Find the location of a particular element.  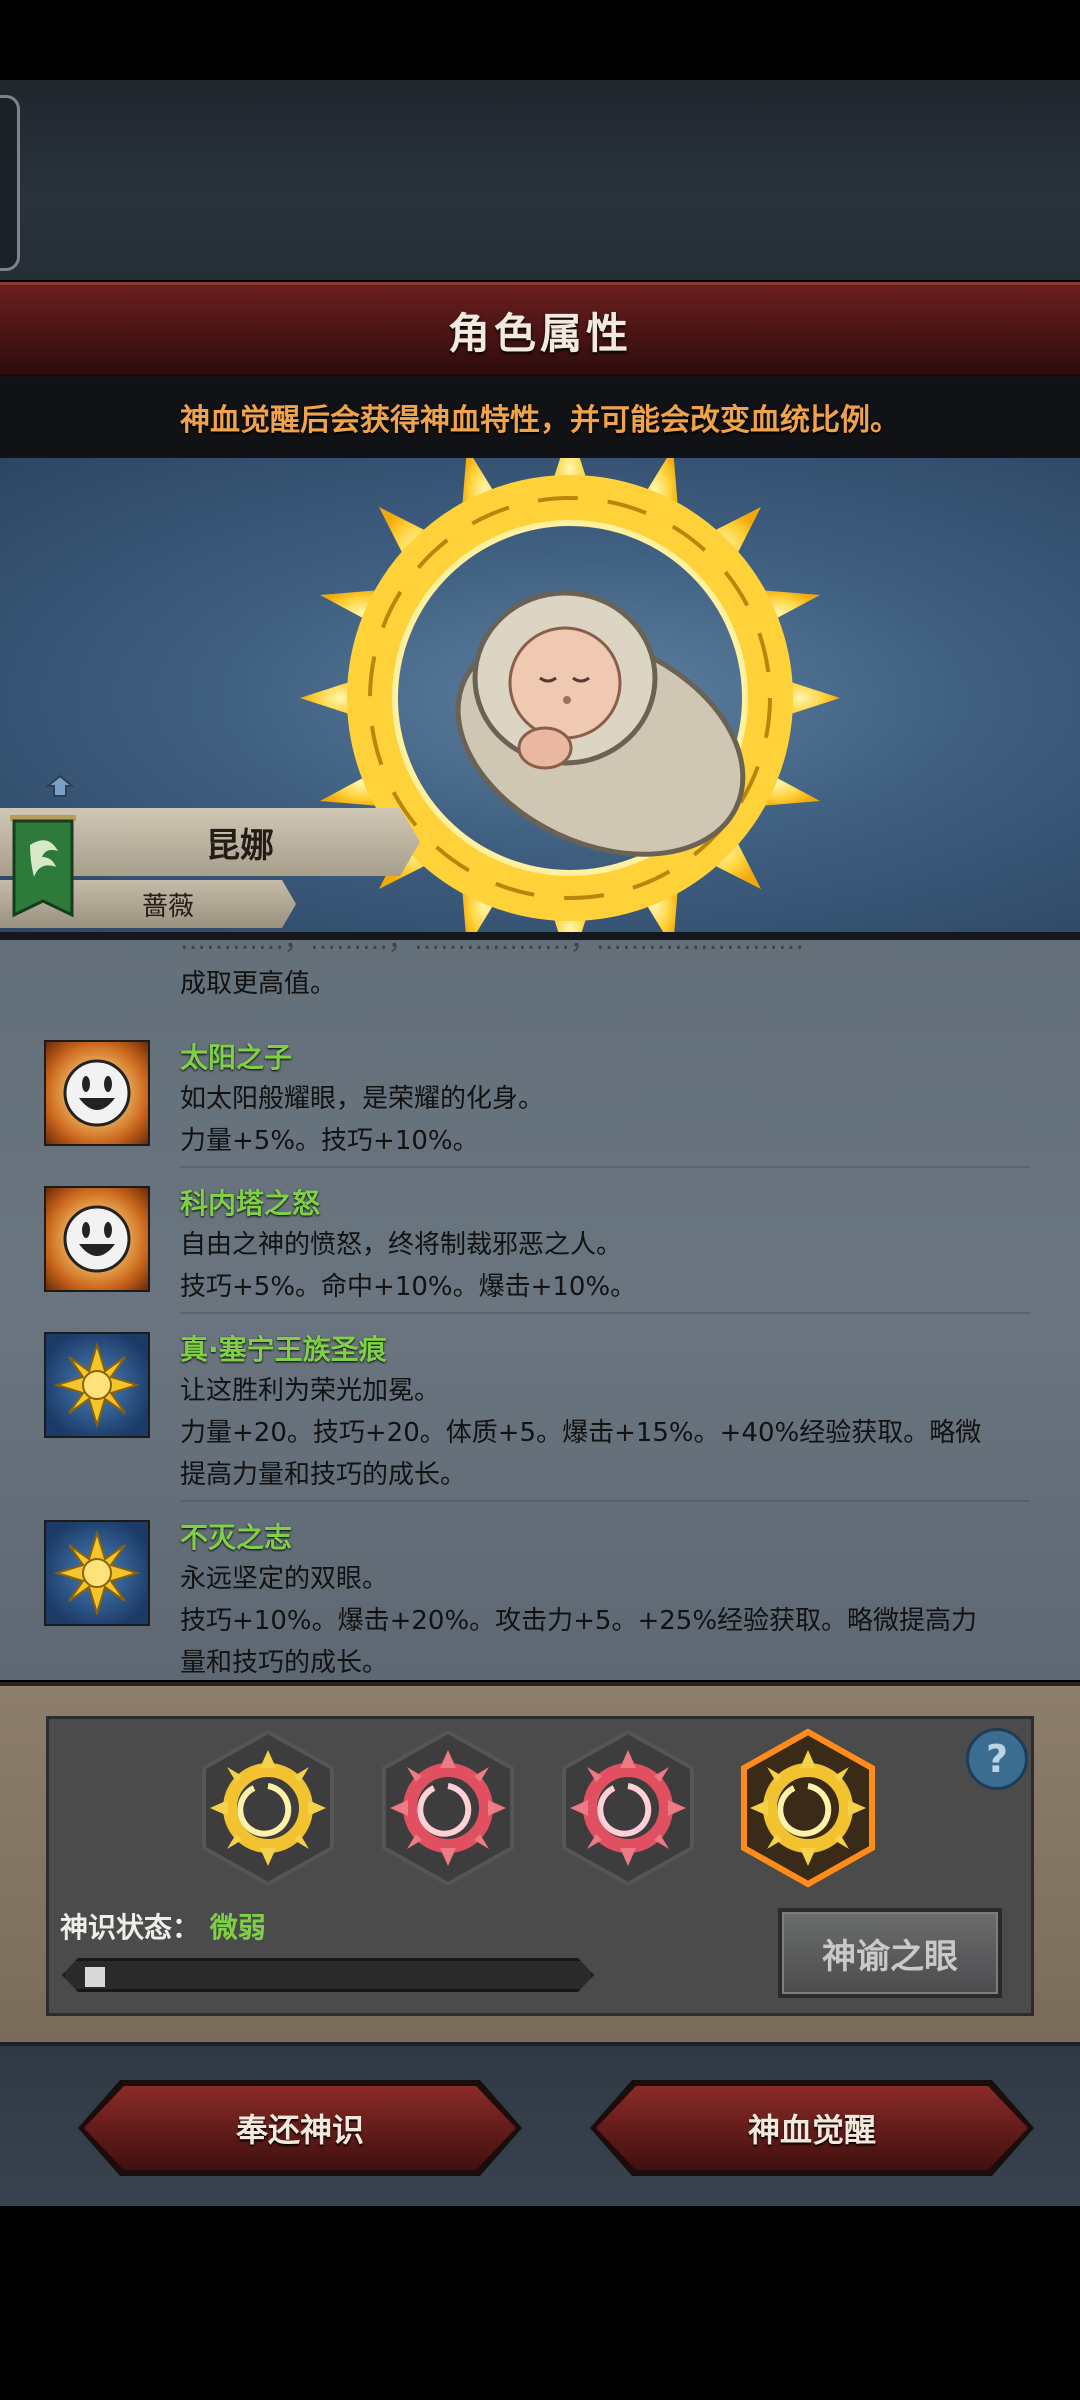

trait-cut-text: …………，………，………………，…………………… 成取更高值。 is located at coordinates (492, 969).